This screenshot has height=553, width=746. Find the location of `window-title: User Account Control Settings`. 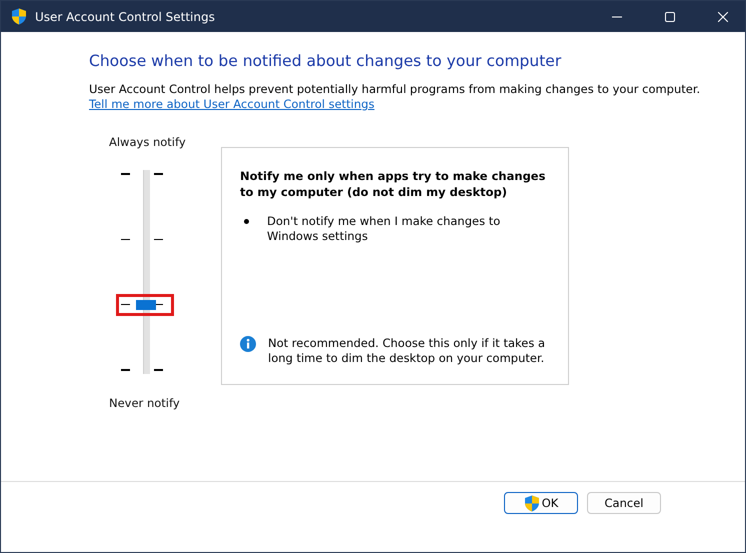

window-title: User Account Control Settings is located at coordinates (125, 17).